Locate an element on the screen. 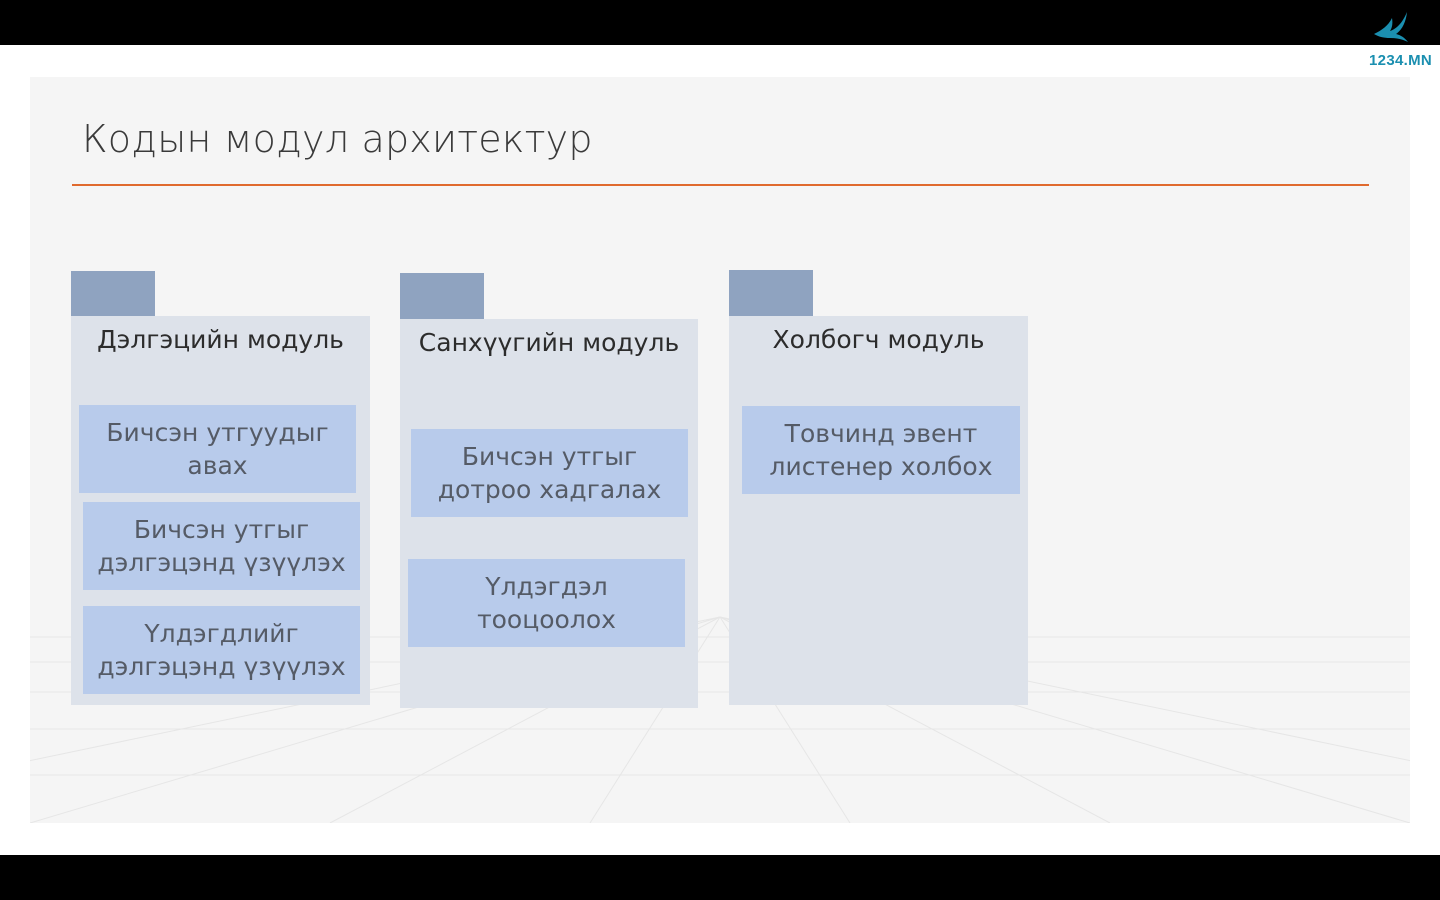 The width and height of the screenshot is (1440, 900). item-line: Бичсэн утгуудыг is located at coordinates (217, 432).